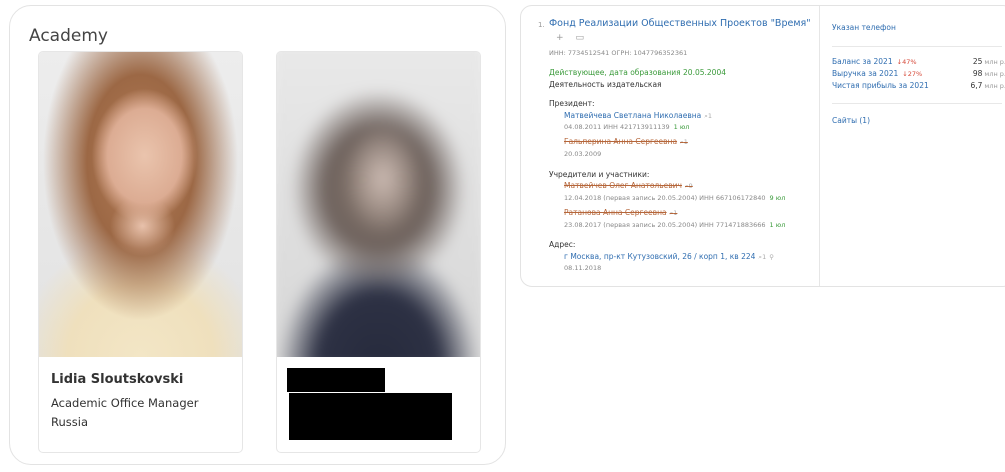 The image size is (1005, 472). I want to click on address-label: Адрес:, so click(562, 244).